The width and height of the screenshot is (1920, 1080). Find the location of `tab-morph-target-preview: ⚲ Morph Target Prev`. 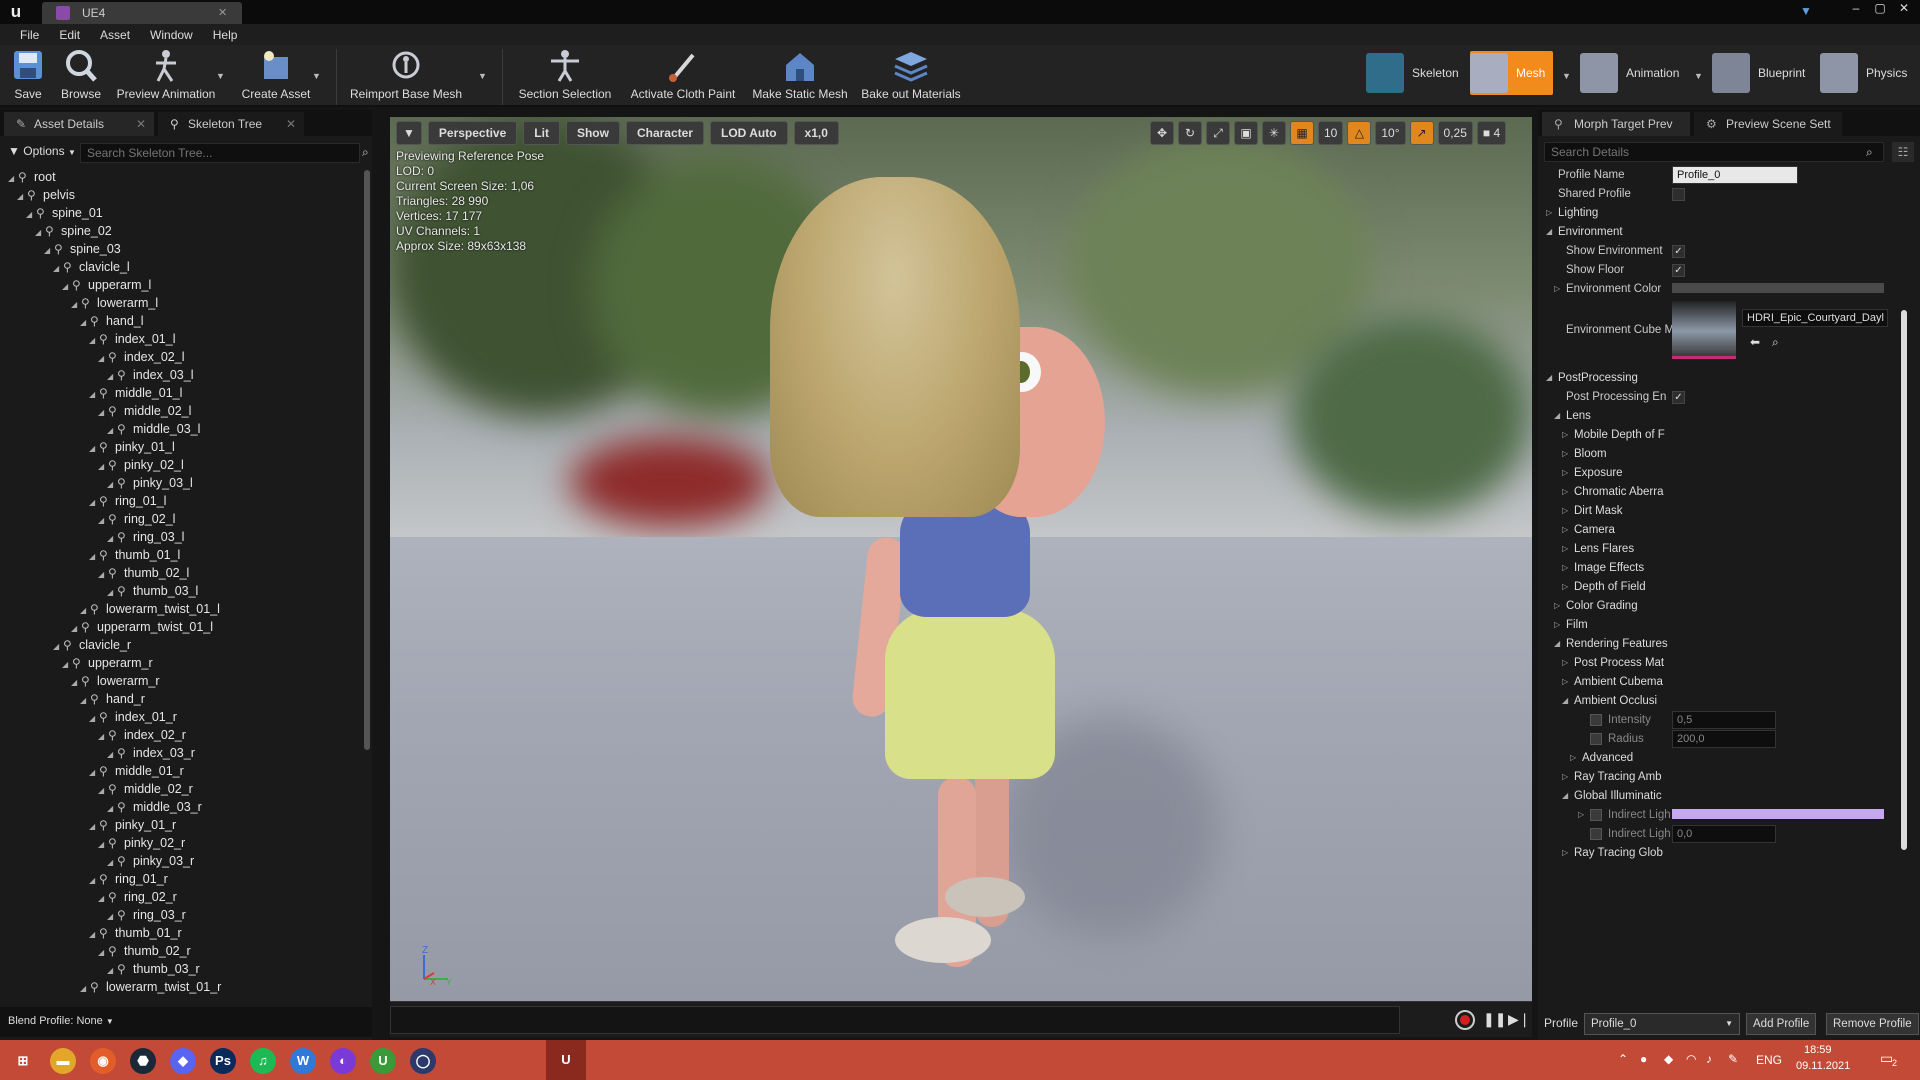

tab-morph-target-preview: ⚲ Morph Target Prev is located at coordinates (1616, 124).